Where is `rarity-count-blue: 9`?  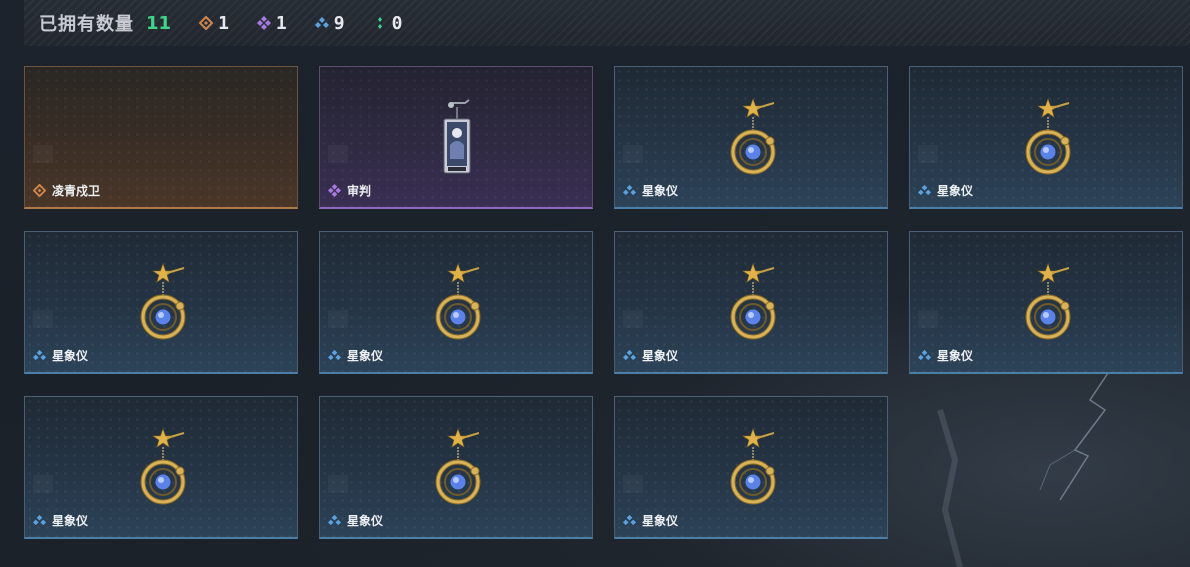
rarity-count-blue: 9 is located at coordinates (329, 23).